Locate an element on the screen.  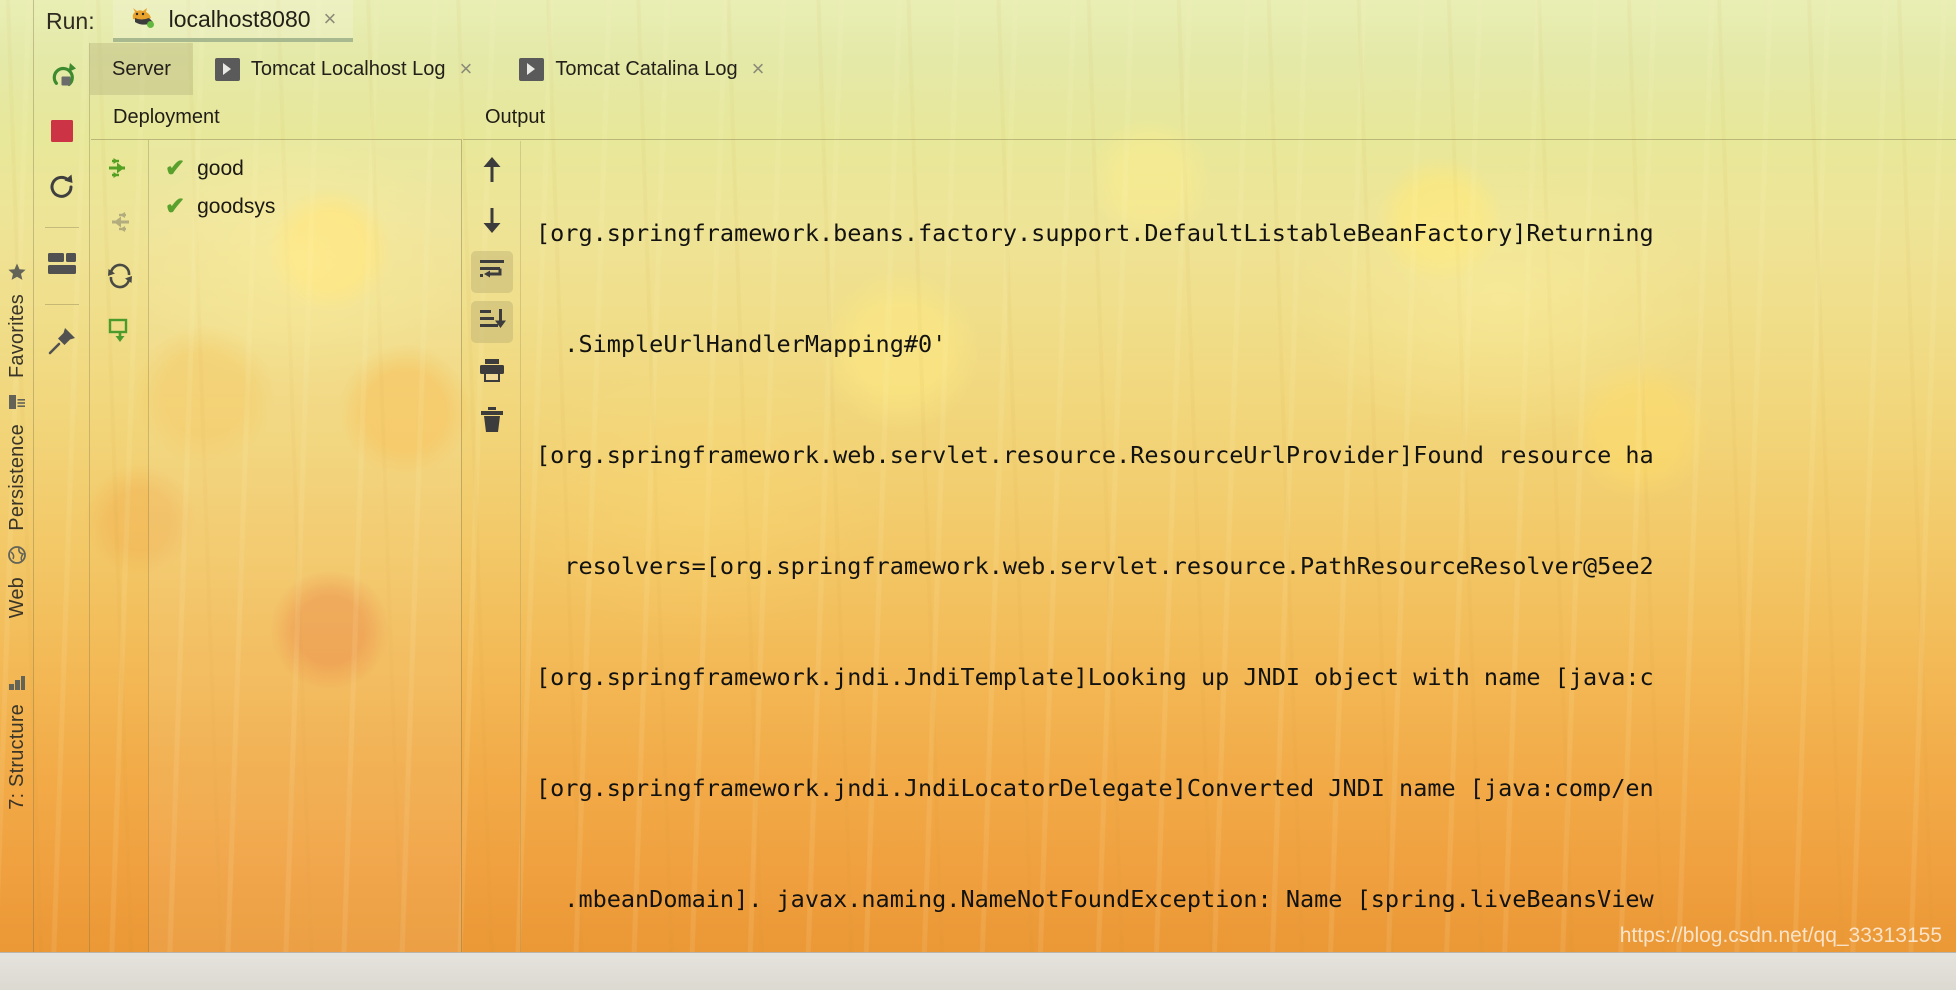
clear-all-button is located at coordinates (492, 422).